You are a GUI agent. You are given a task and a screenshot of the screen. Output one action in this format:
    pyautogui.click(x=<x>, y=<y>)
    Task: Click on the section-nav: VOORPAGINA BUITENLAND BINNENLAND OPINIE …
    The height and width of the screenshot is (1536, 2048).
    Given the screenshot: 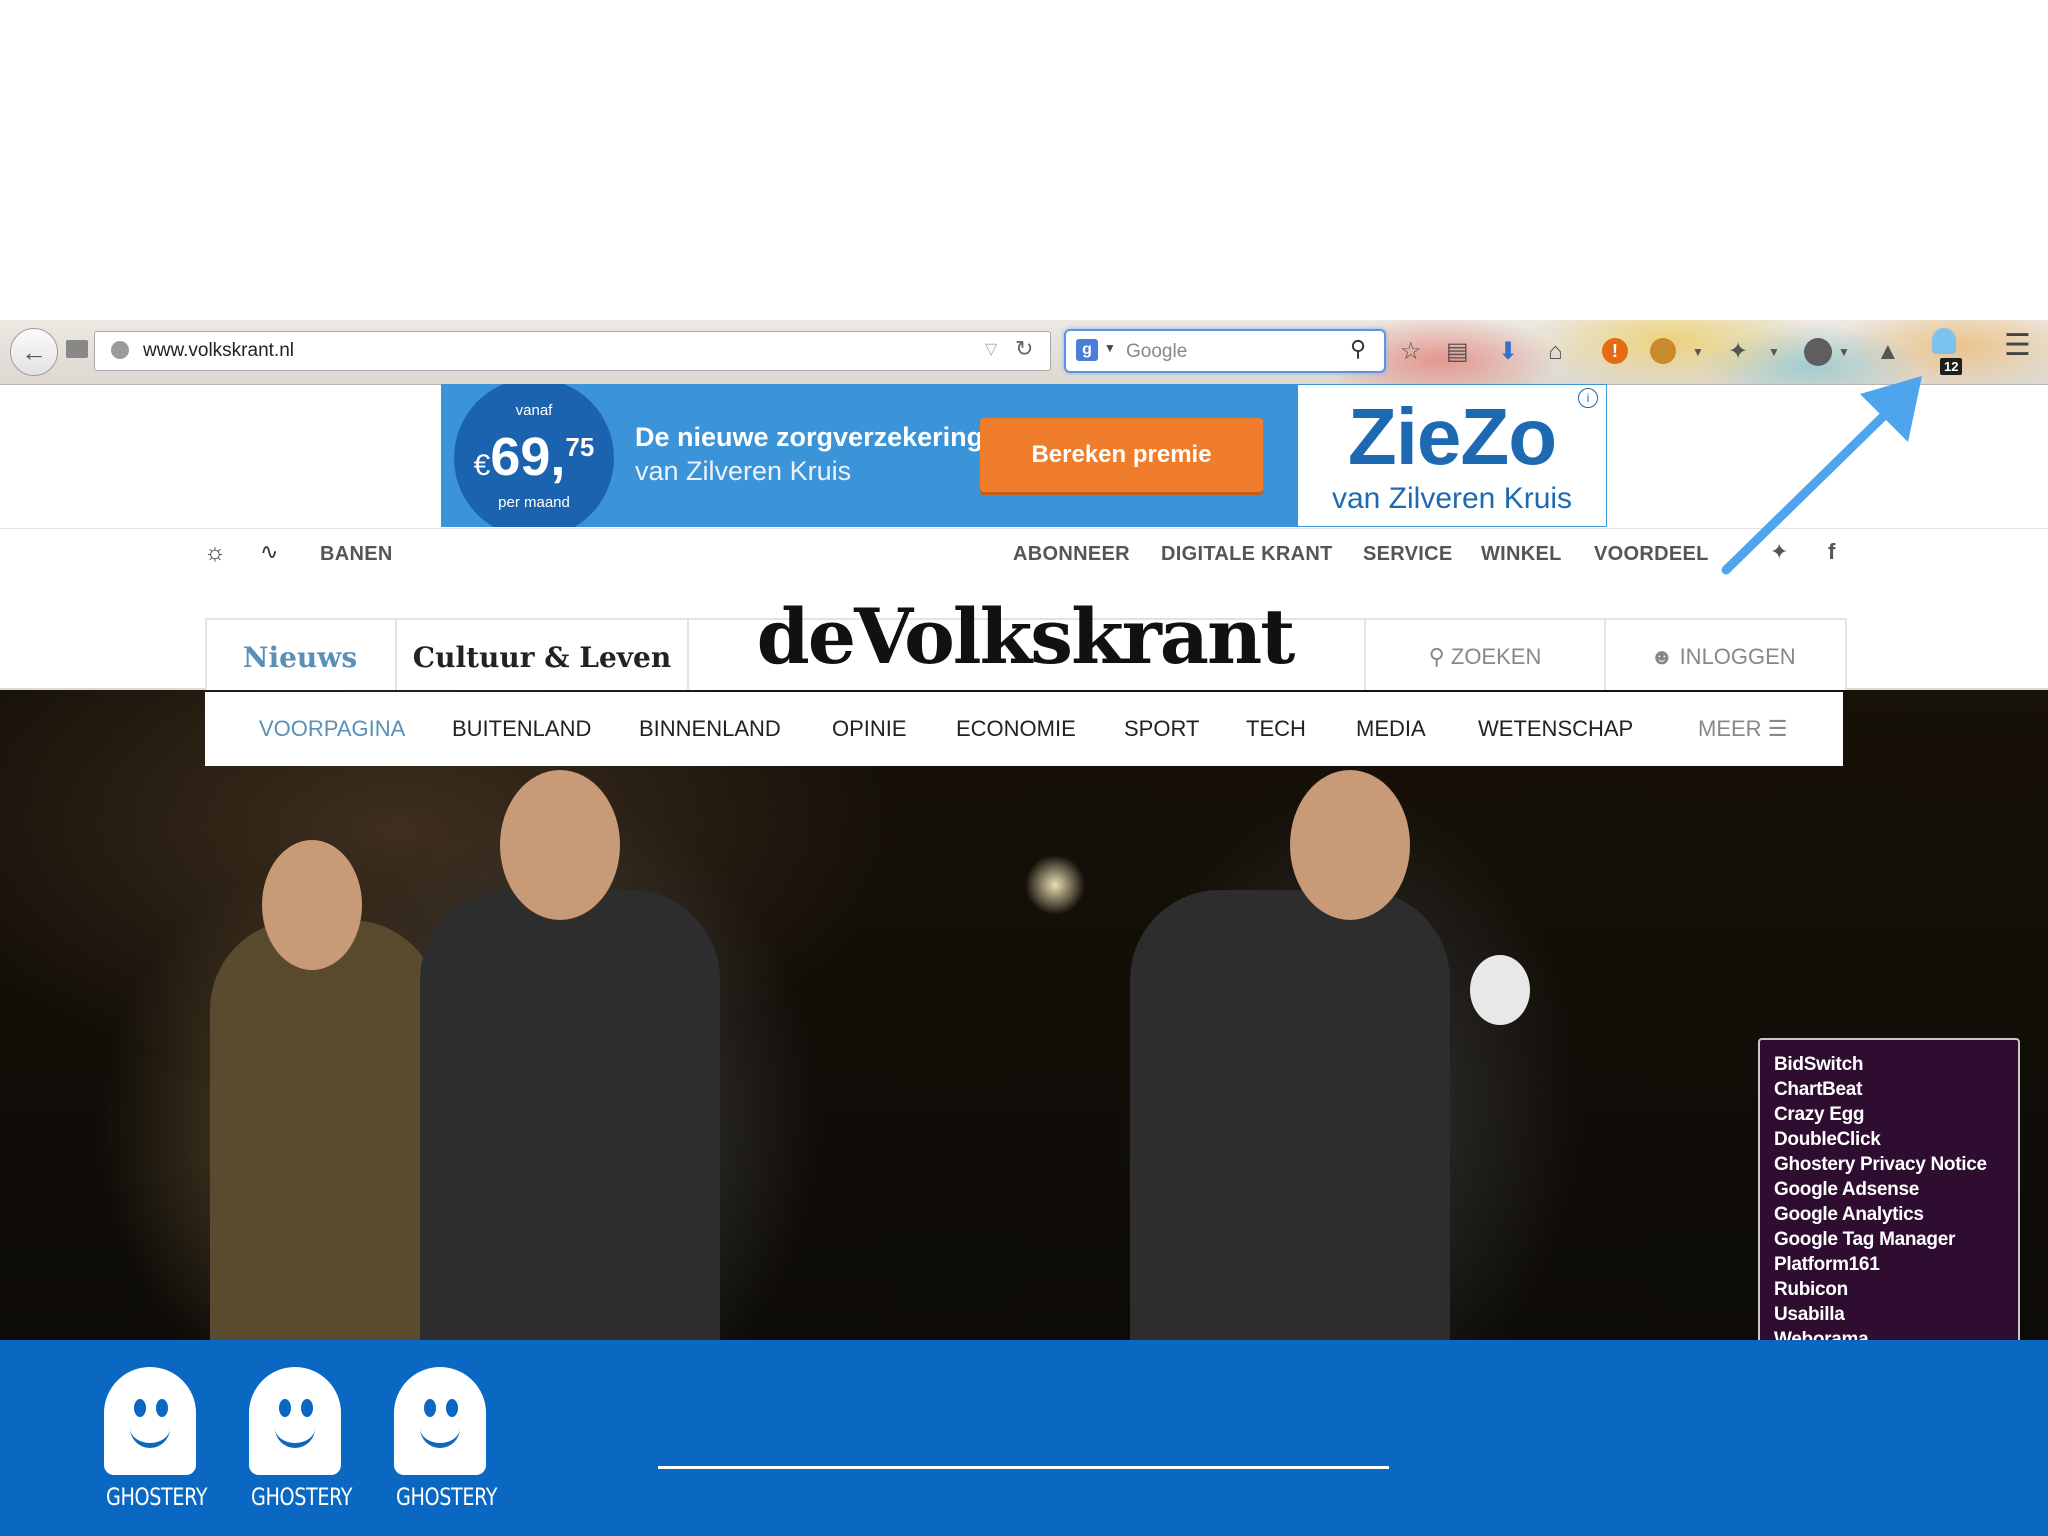 What is the action you would take?
    pyautogui.click(x=1024, y=729)
    